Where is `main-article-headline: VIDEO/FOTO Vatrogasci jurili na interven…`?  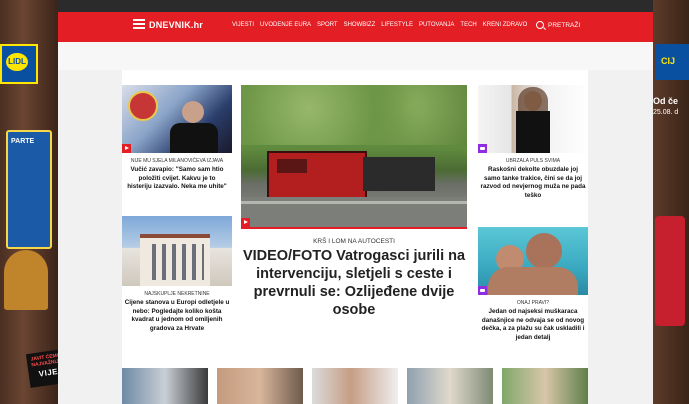 main-article-headline: VIDEO/FOTO Vatrogasci jurili na interven… is located at coordinates (354, 283).